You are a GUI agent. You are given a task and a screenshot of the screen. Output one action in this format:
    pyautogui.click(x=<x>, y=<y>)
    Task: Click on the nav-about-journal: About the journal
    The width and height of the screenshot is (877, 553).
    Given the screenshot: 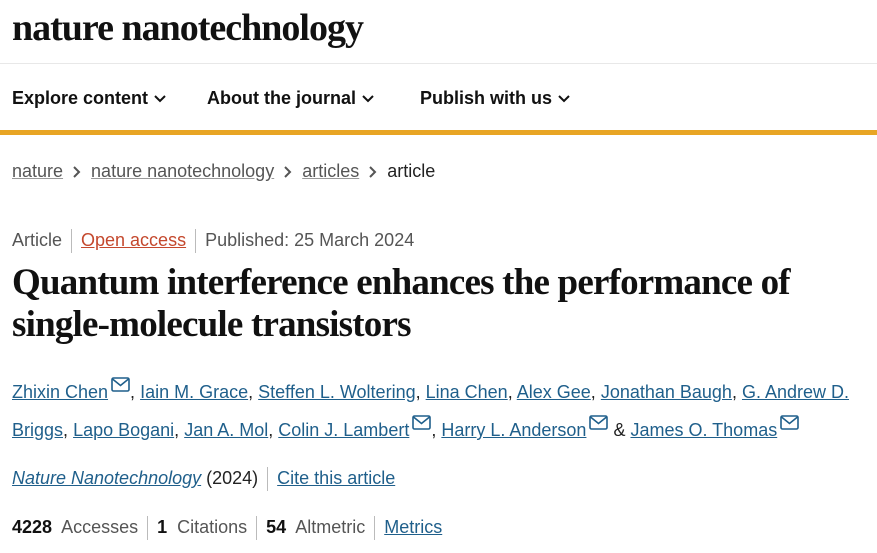 What is the action you would take?
    pyautogui.click(x=290, y=98)
    